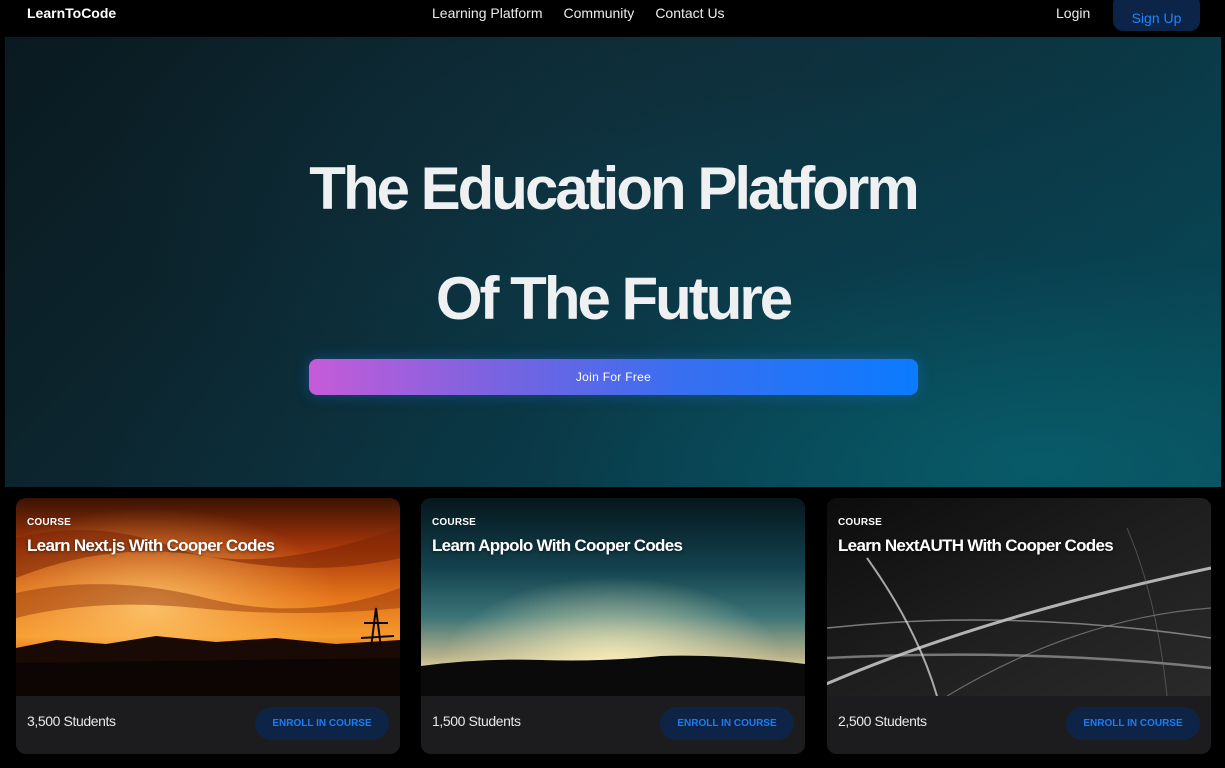  What do you see at coordinates (976, 545) in the screenshot?
I see `course-title: Learn NextAUTH With Cooper Codes` at bounding box center [976, 545].